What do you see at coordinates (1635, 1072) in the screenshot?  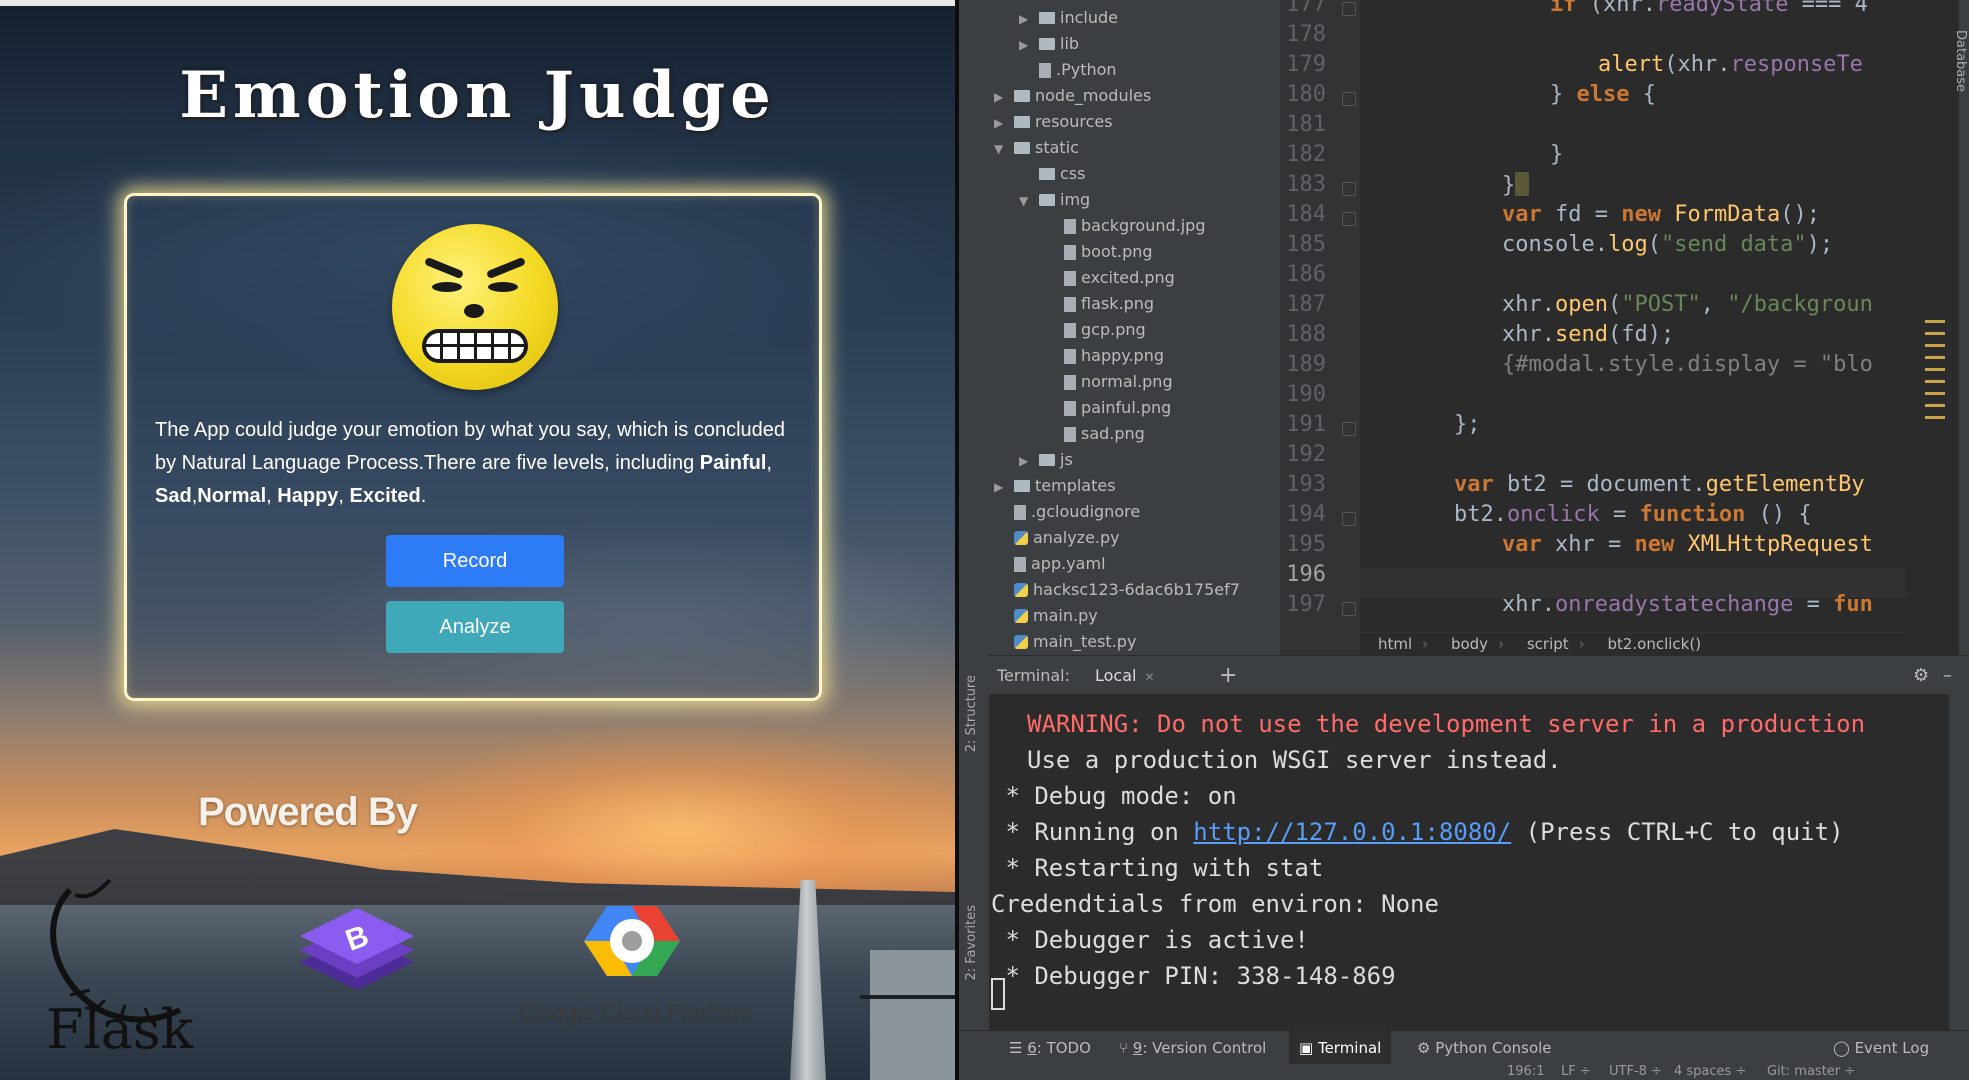 I see `encoding: UTF-8 ÷` at bounding box center [1635, 1072].